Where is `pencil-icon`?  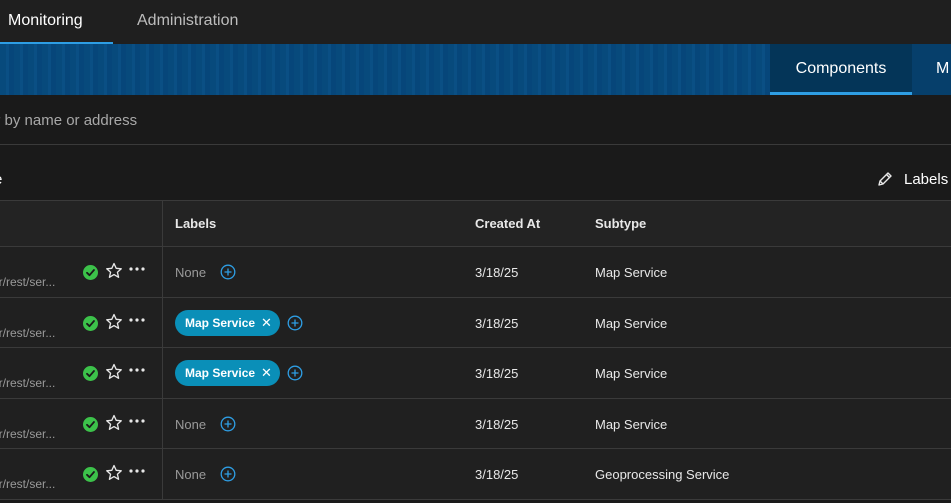
pencil-icon is located at coordinates (885, 179).